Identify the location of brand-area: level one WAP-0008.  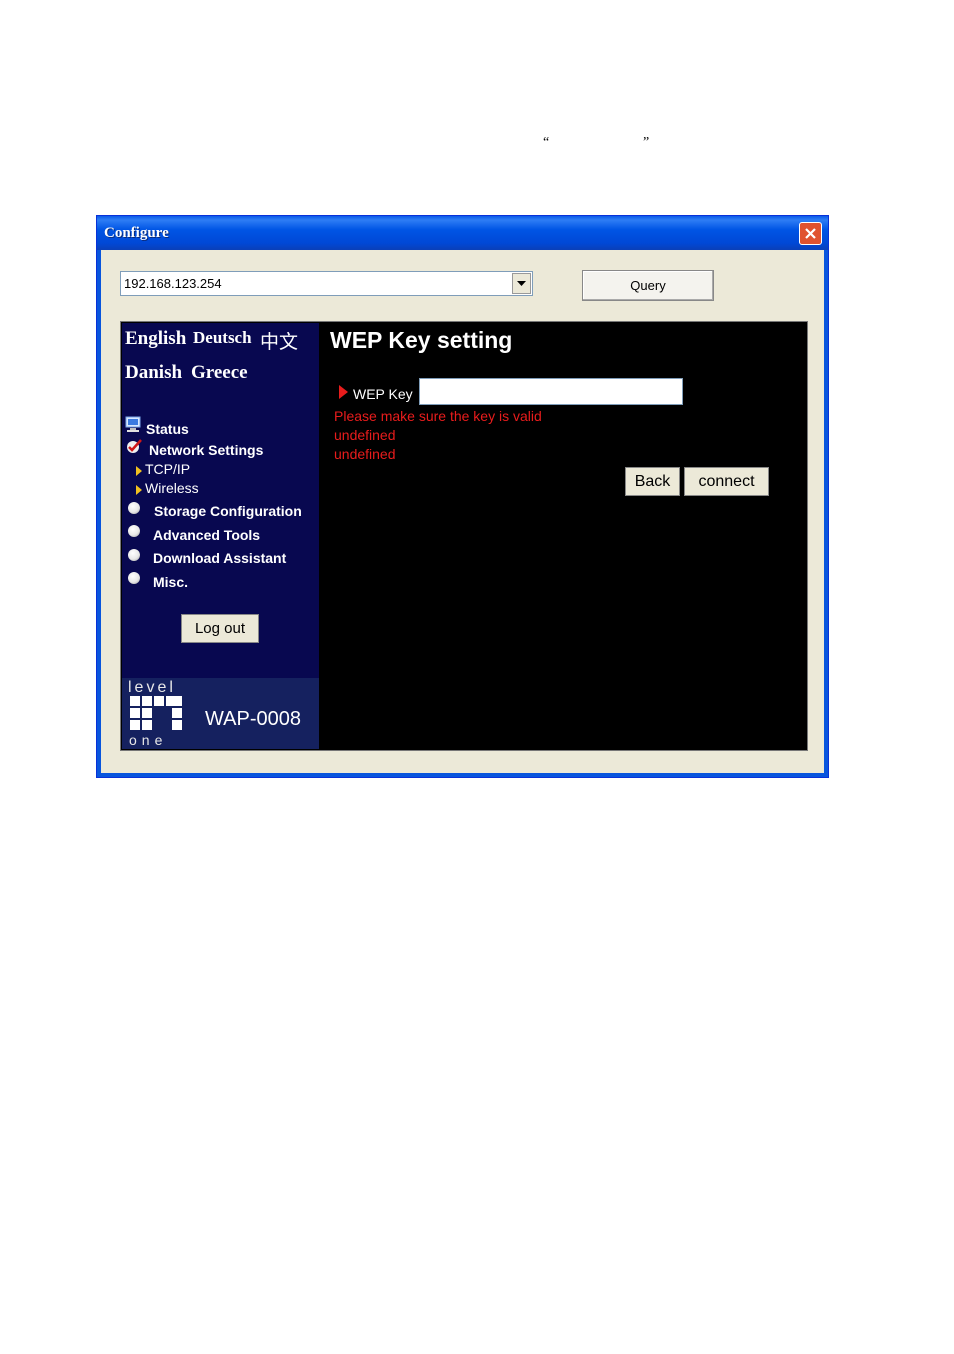
(220, 713).